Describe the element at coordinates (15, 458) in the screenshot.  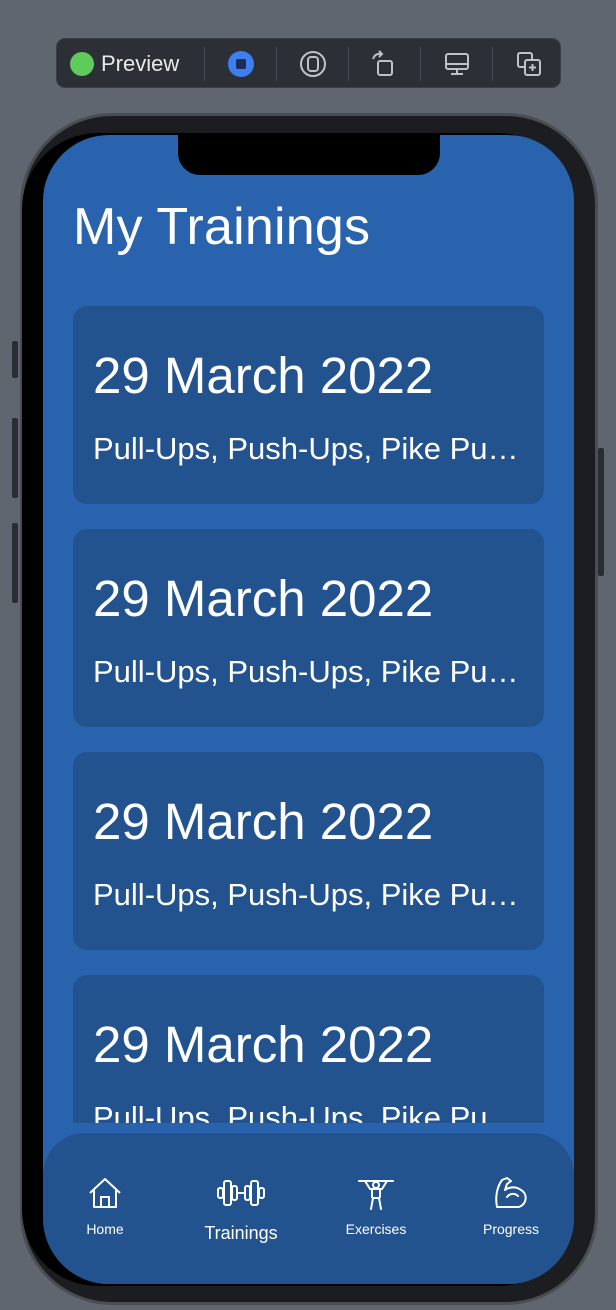
I see `volume-up-button` at that location.